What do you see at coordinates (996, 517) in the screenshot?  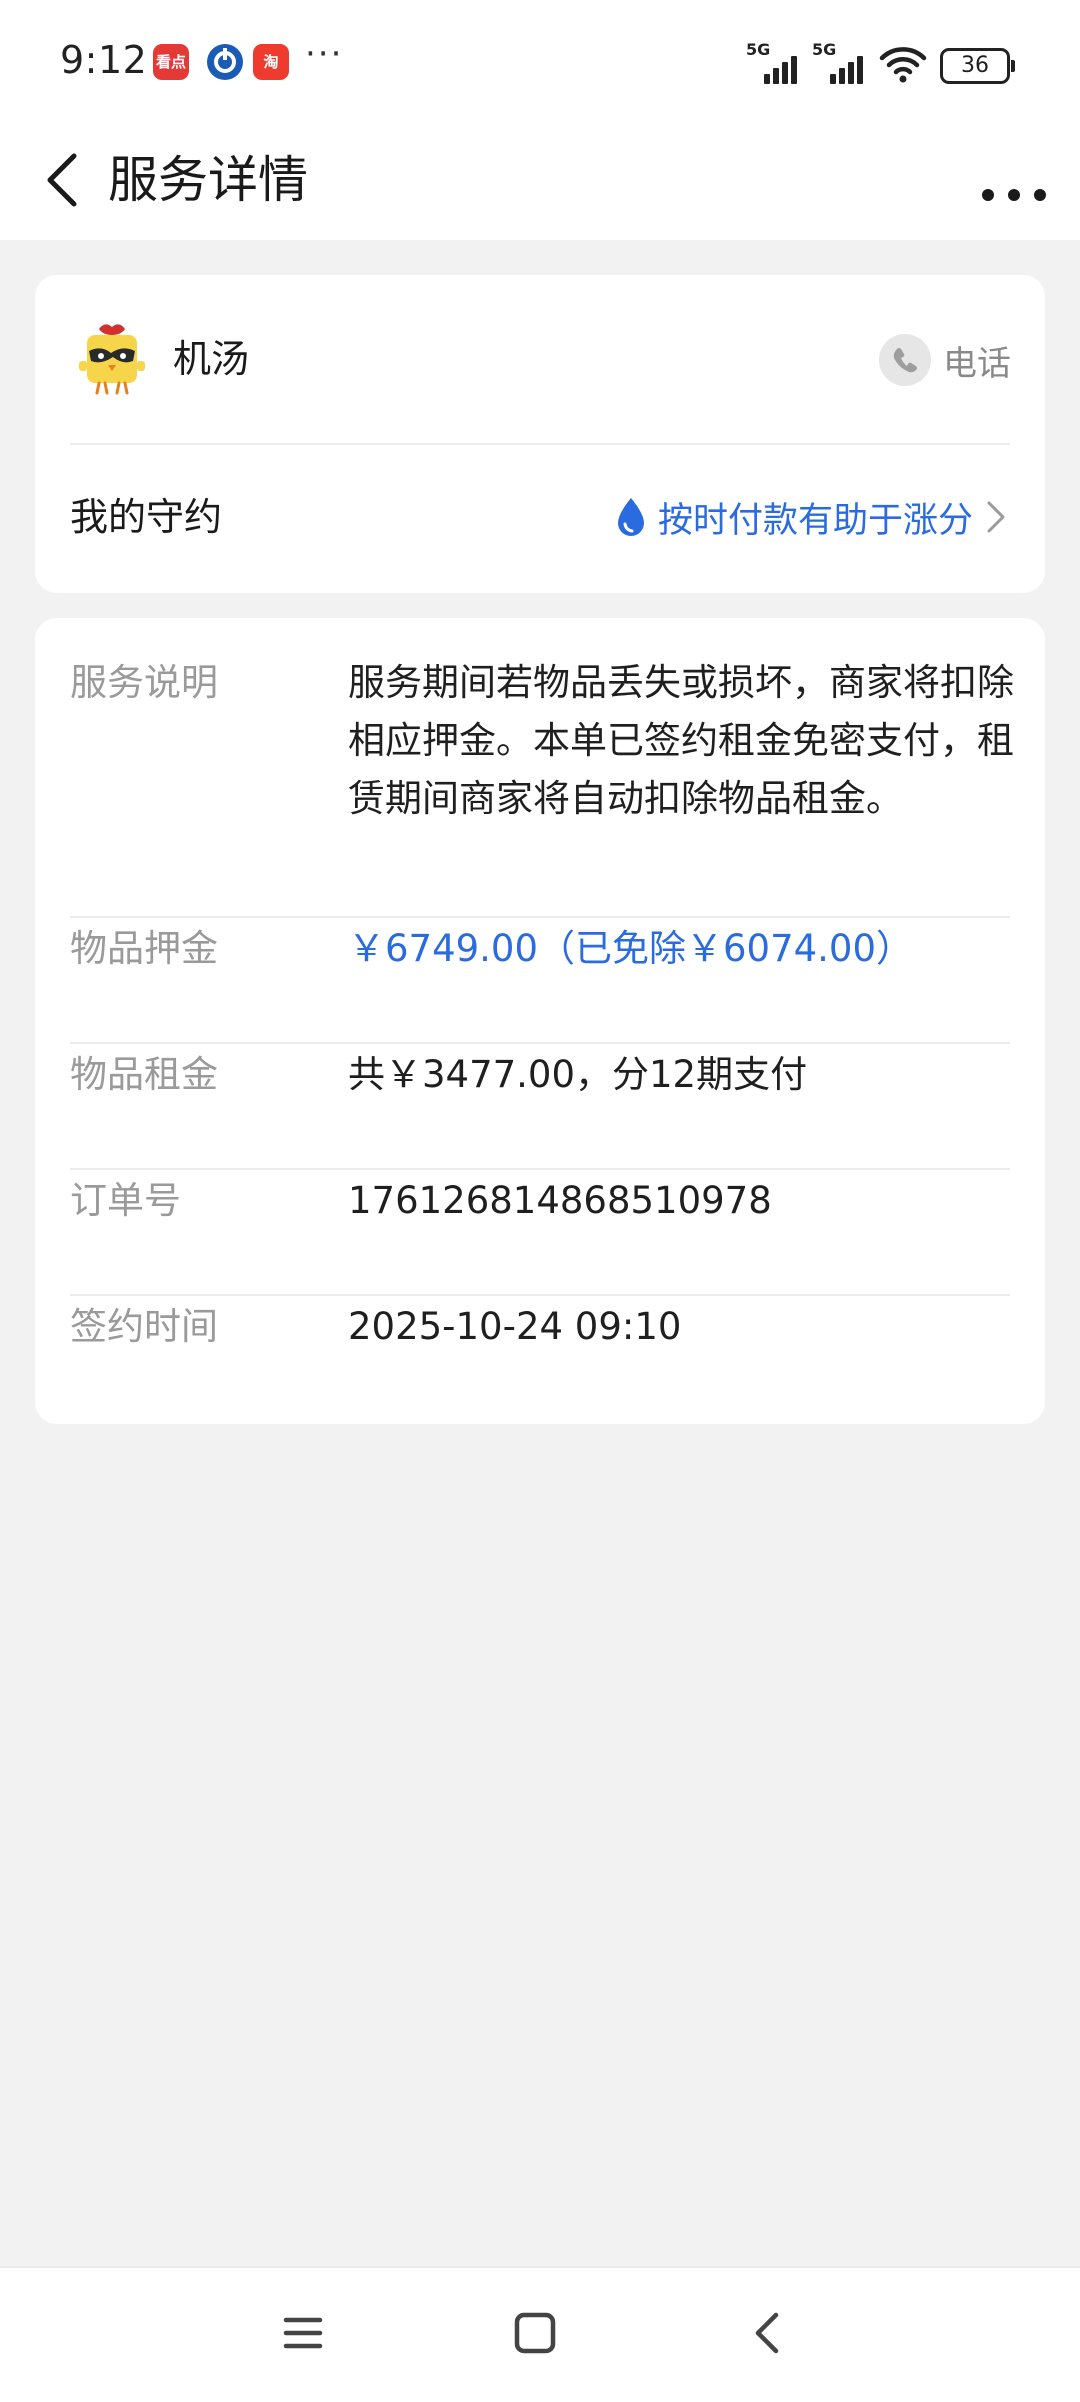 I see `chevron-right-icon` at bounding box center [996, 517].